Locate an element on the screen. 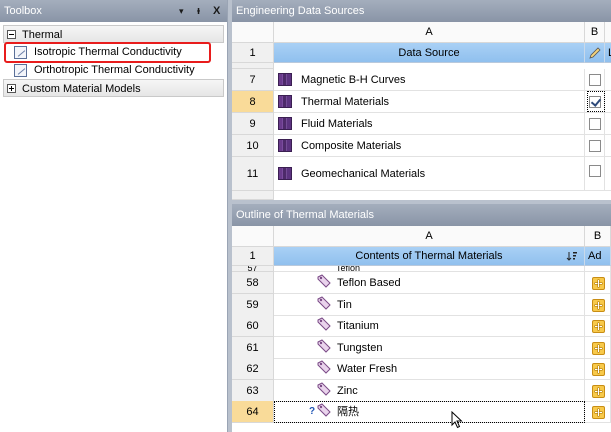 The width and height of the screenshot is (611, 432). toolbox-group-custom-material-models: Custom Material Models is located at coordinates (113, 88).